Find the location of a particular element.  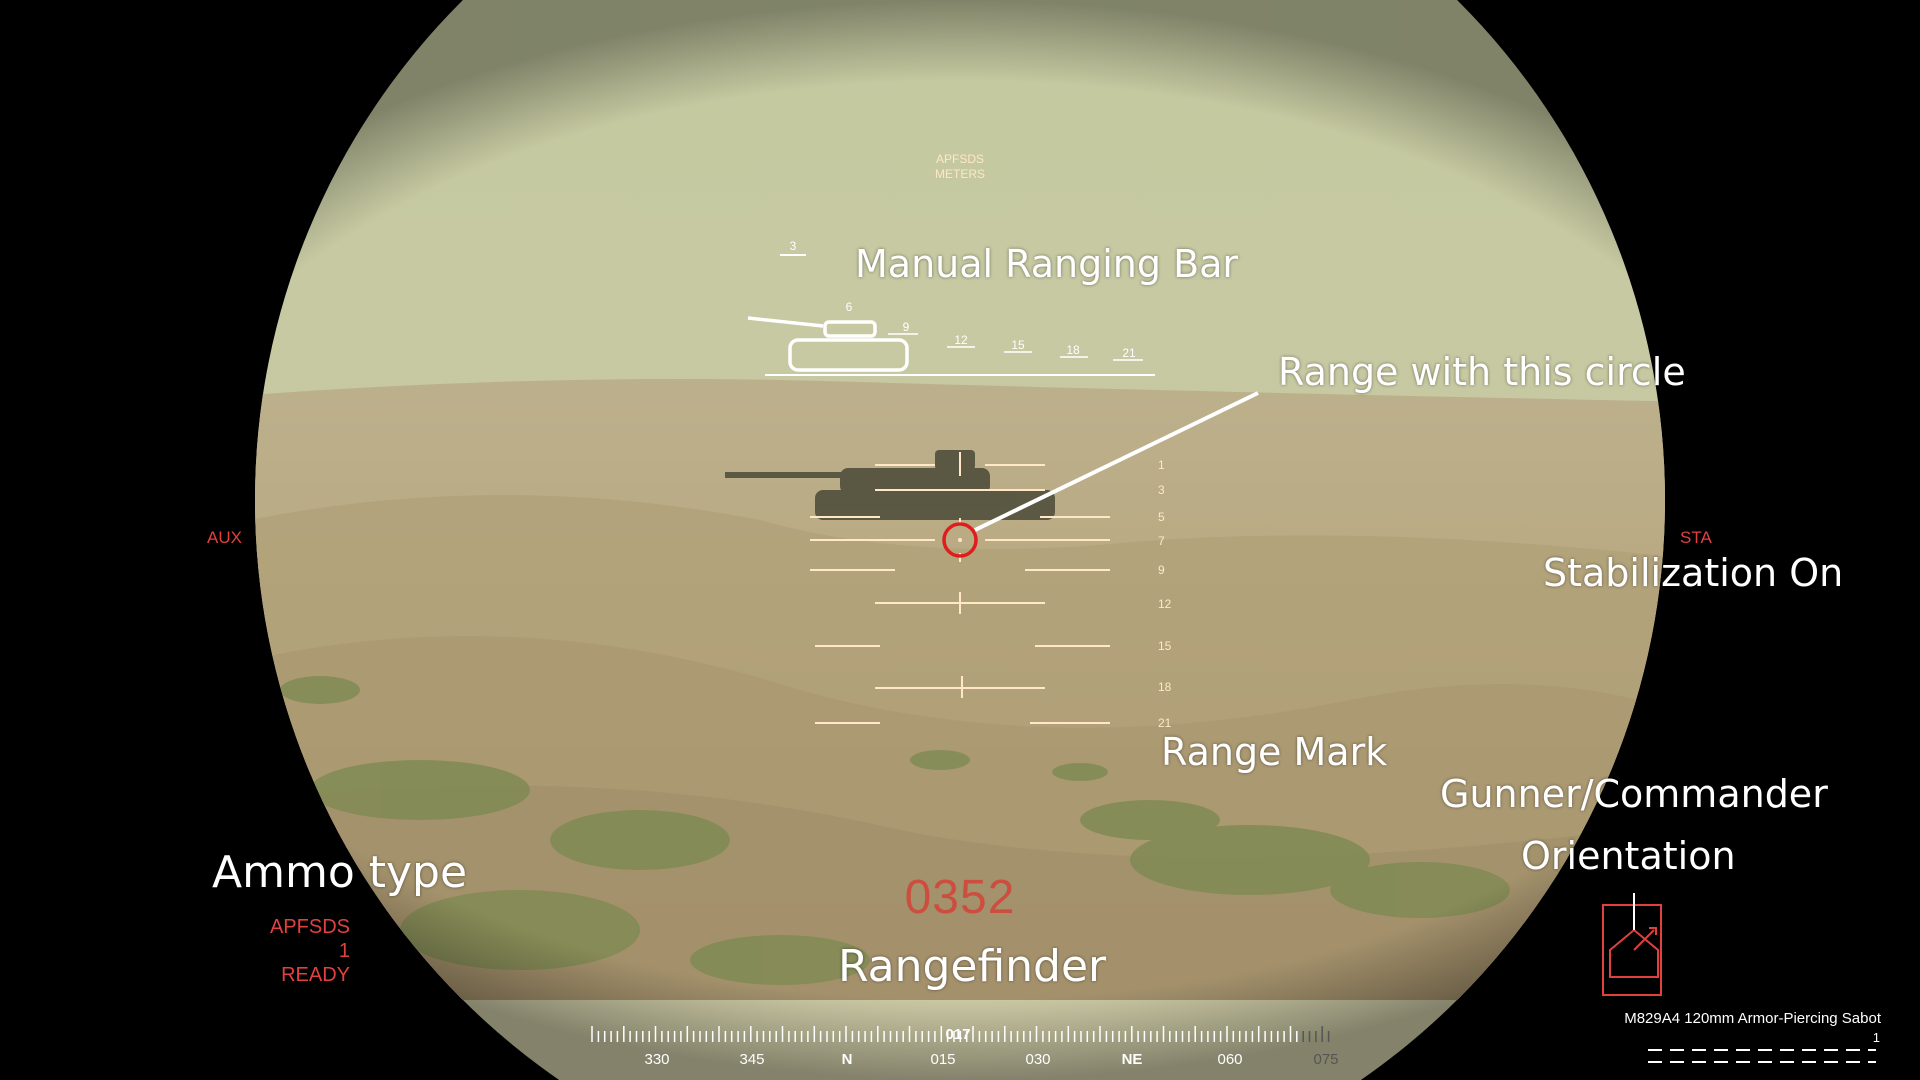

annotation-range-circle: Range with this circle is located at coordinates (1482, 372).